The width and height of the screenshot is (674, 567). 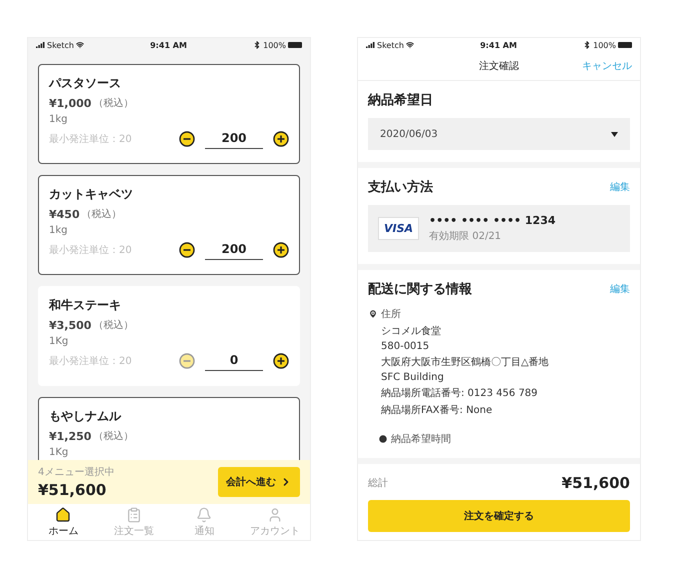 What do you see at coordinates (169, 114) in the screenshot?
I see `product-card: パスタソース ¥1,000 （税込） 1kg 最小発注単位：20 200` at bounding box center [169, 114].